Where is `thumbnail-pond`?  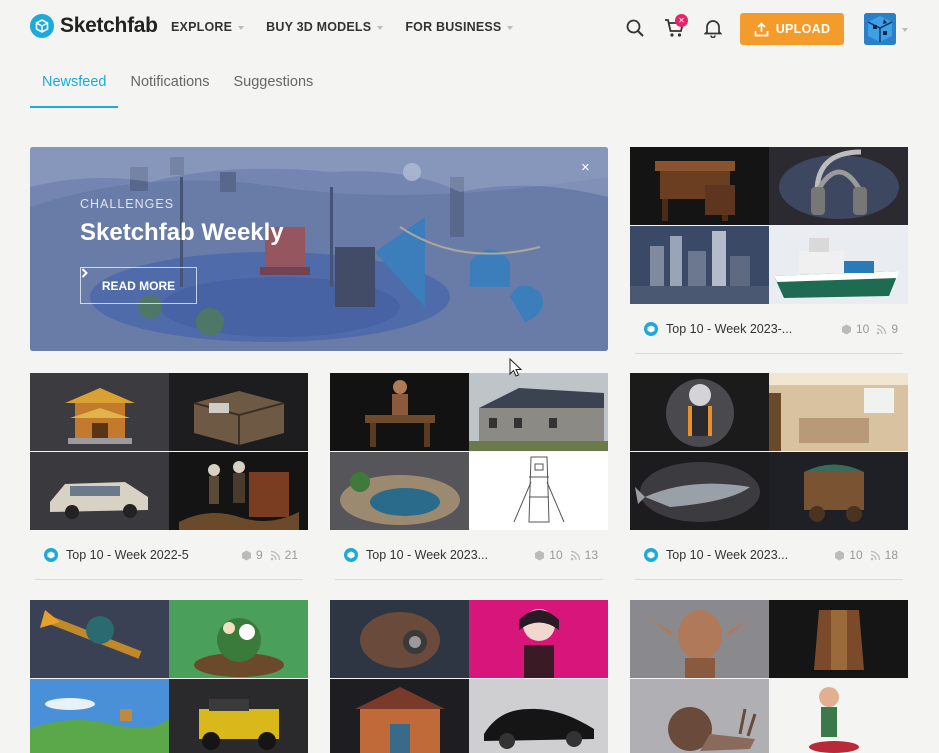
thumbnail-pond is located at coordinates (399, 491).